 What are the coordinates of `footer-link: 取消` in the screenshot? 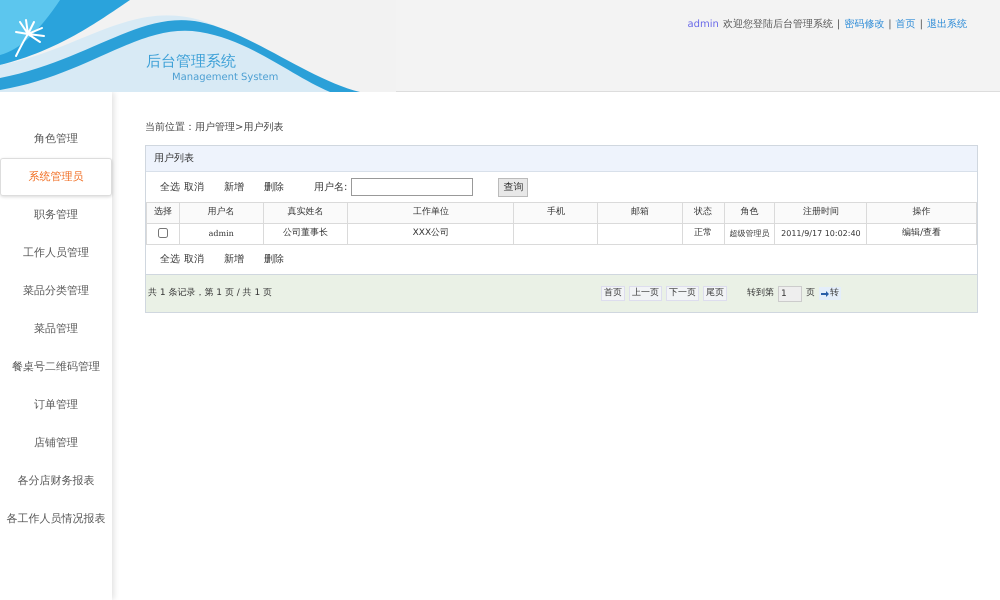 It's located at (194, 259).